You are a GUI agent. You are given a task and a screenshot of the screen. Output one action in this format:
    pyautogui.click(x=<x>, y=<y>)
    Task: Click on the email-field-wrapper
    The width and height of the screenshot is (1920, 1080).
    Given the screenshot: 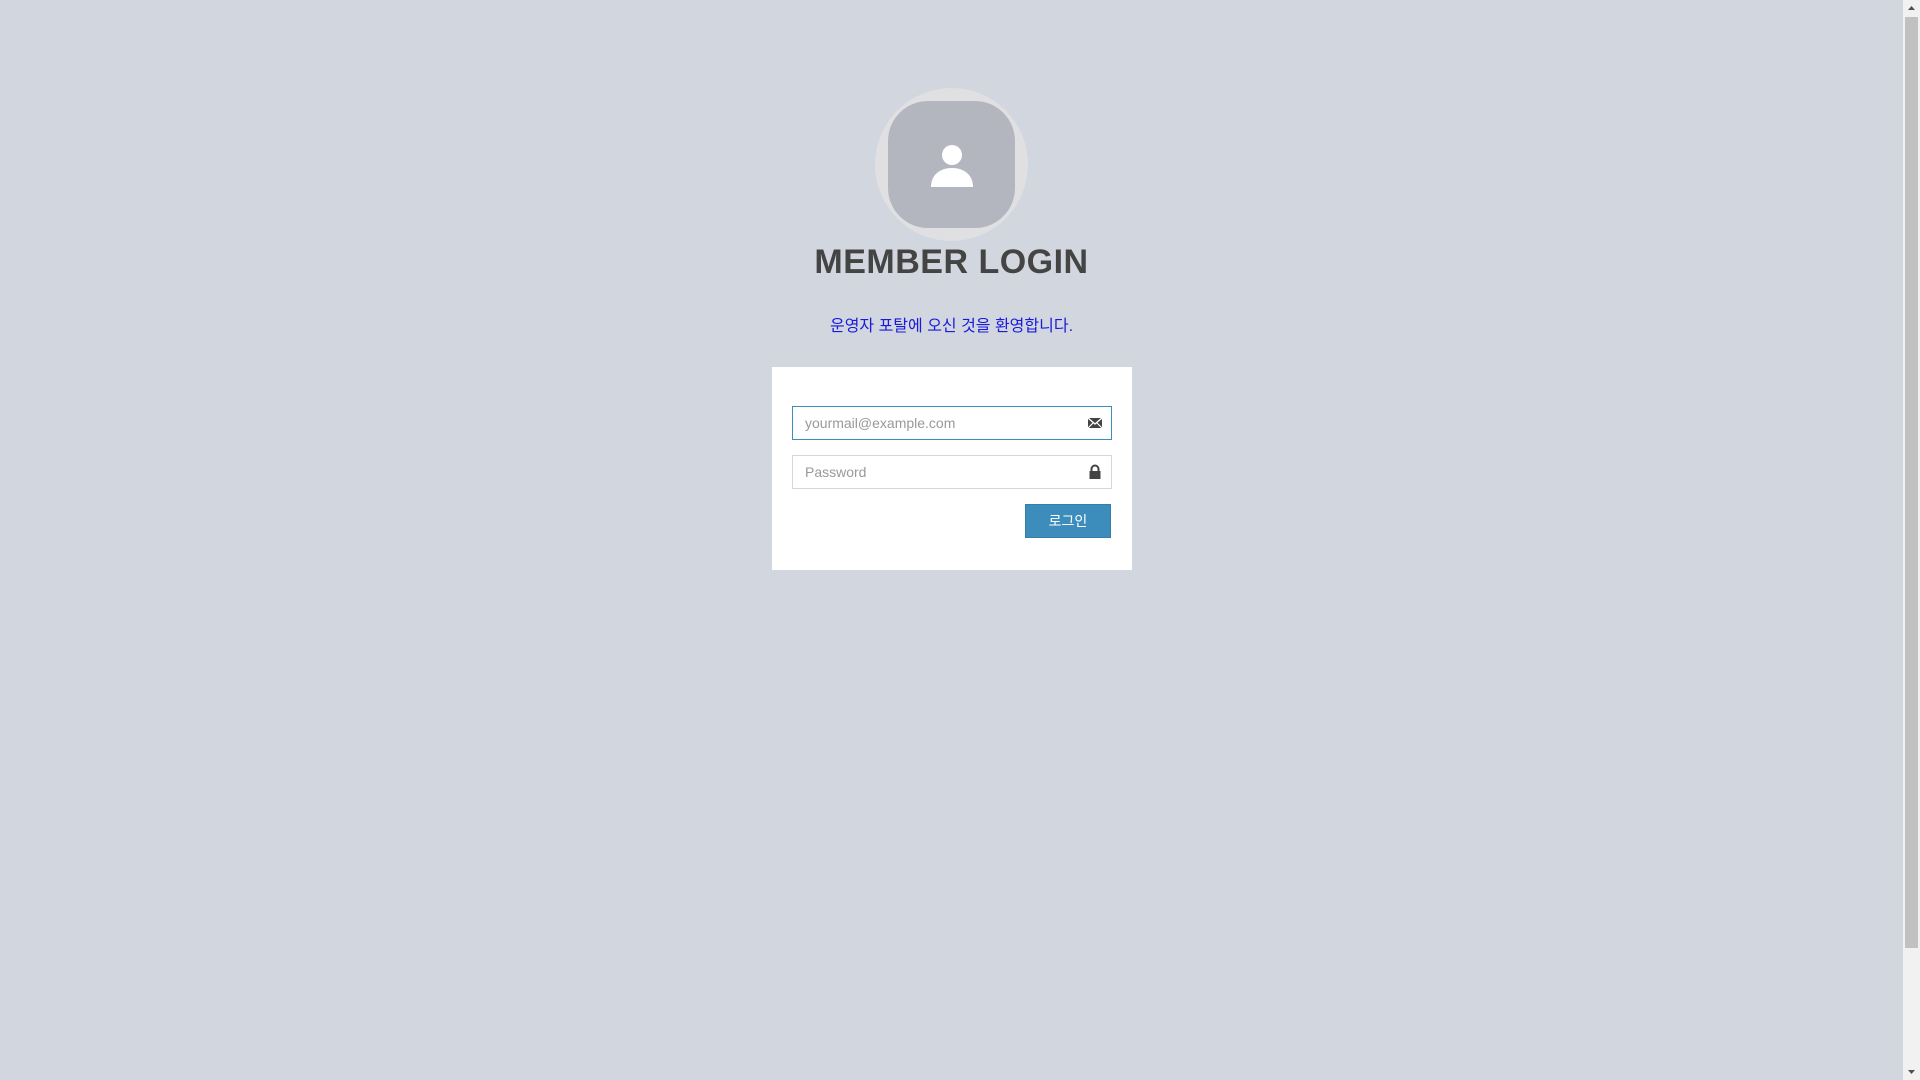 What is the action you would take?
    pyautogui.click(x=952, y=423)
    